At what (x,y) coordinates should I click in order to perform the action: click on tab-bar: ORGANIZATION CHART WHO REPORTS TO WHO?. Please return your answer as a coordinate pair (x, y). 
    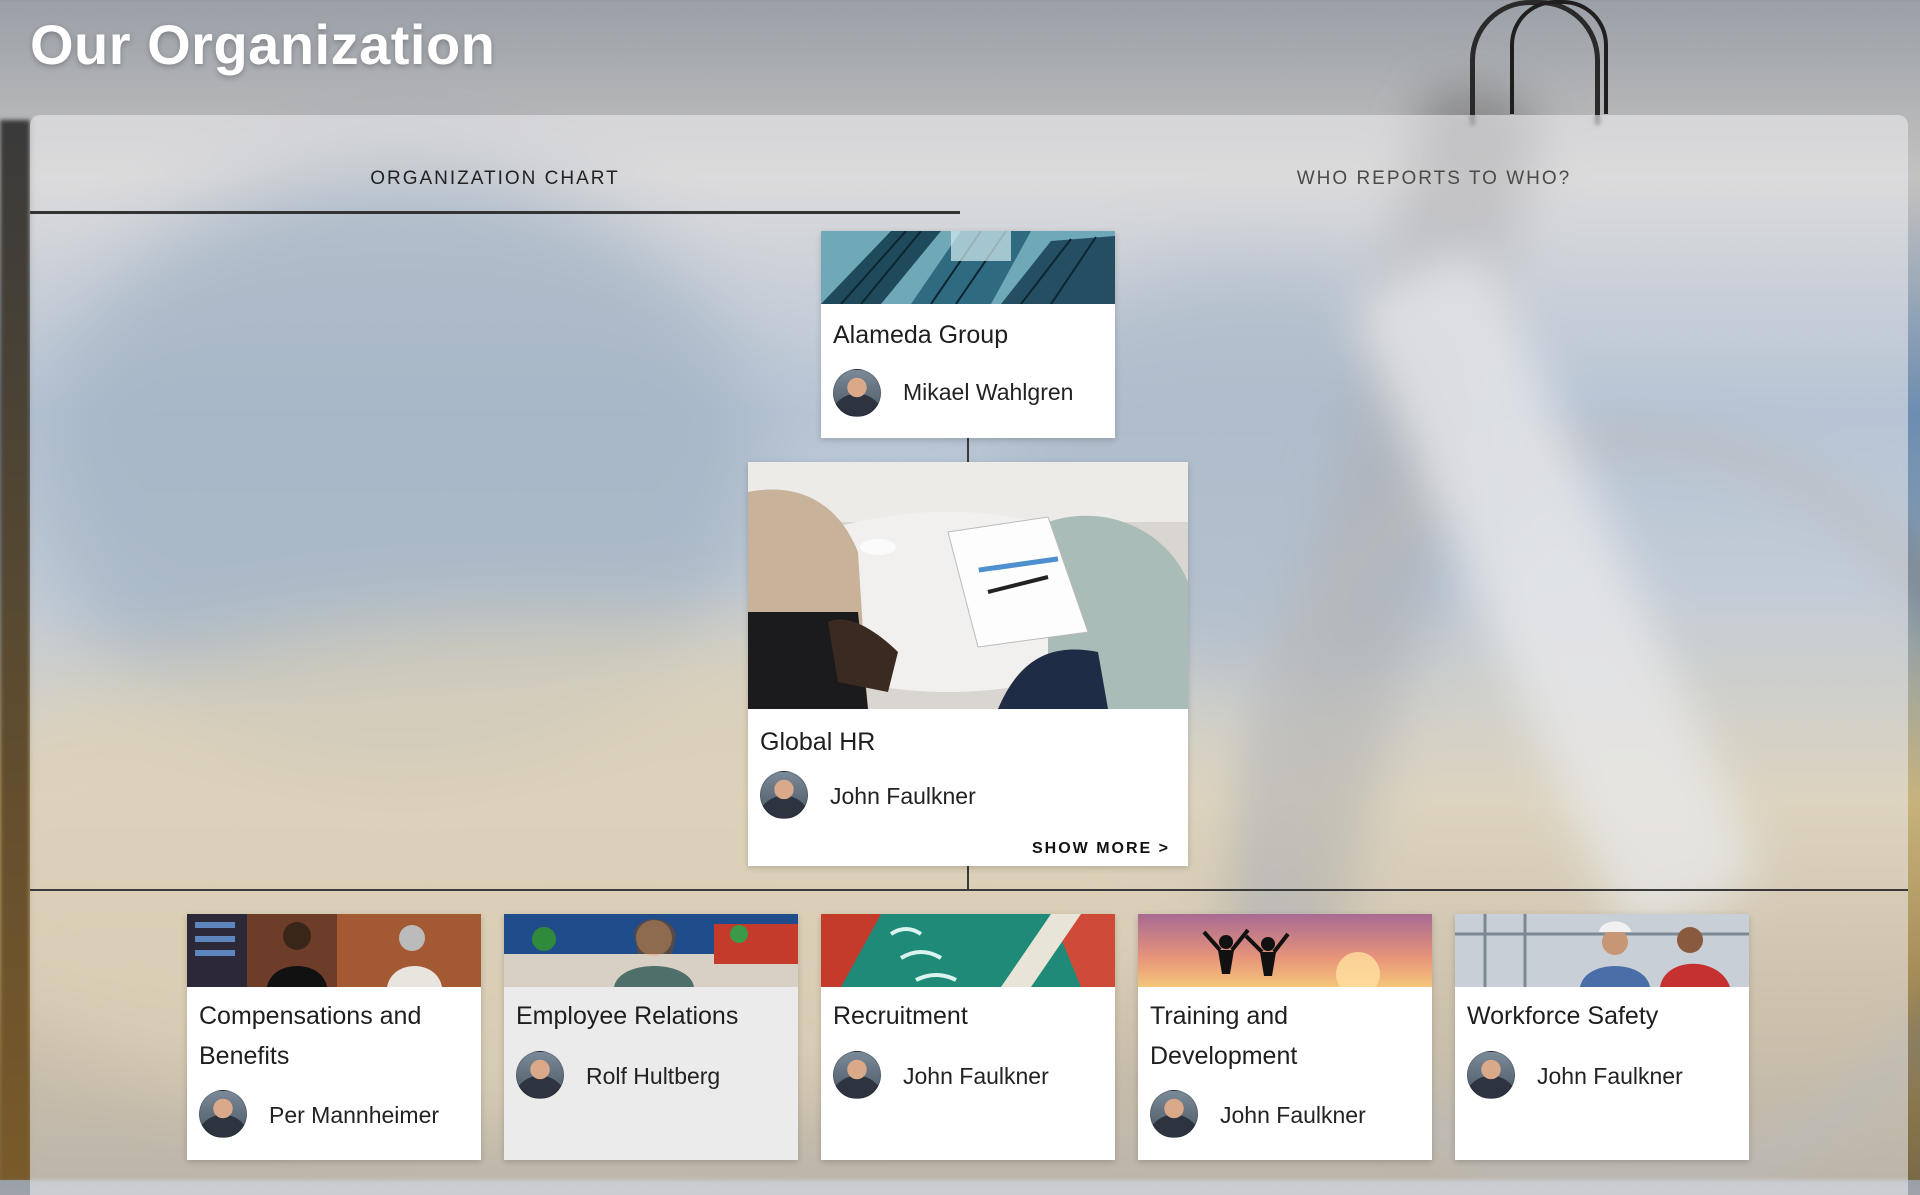
    Looking at the image, I should click on (969, 164).